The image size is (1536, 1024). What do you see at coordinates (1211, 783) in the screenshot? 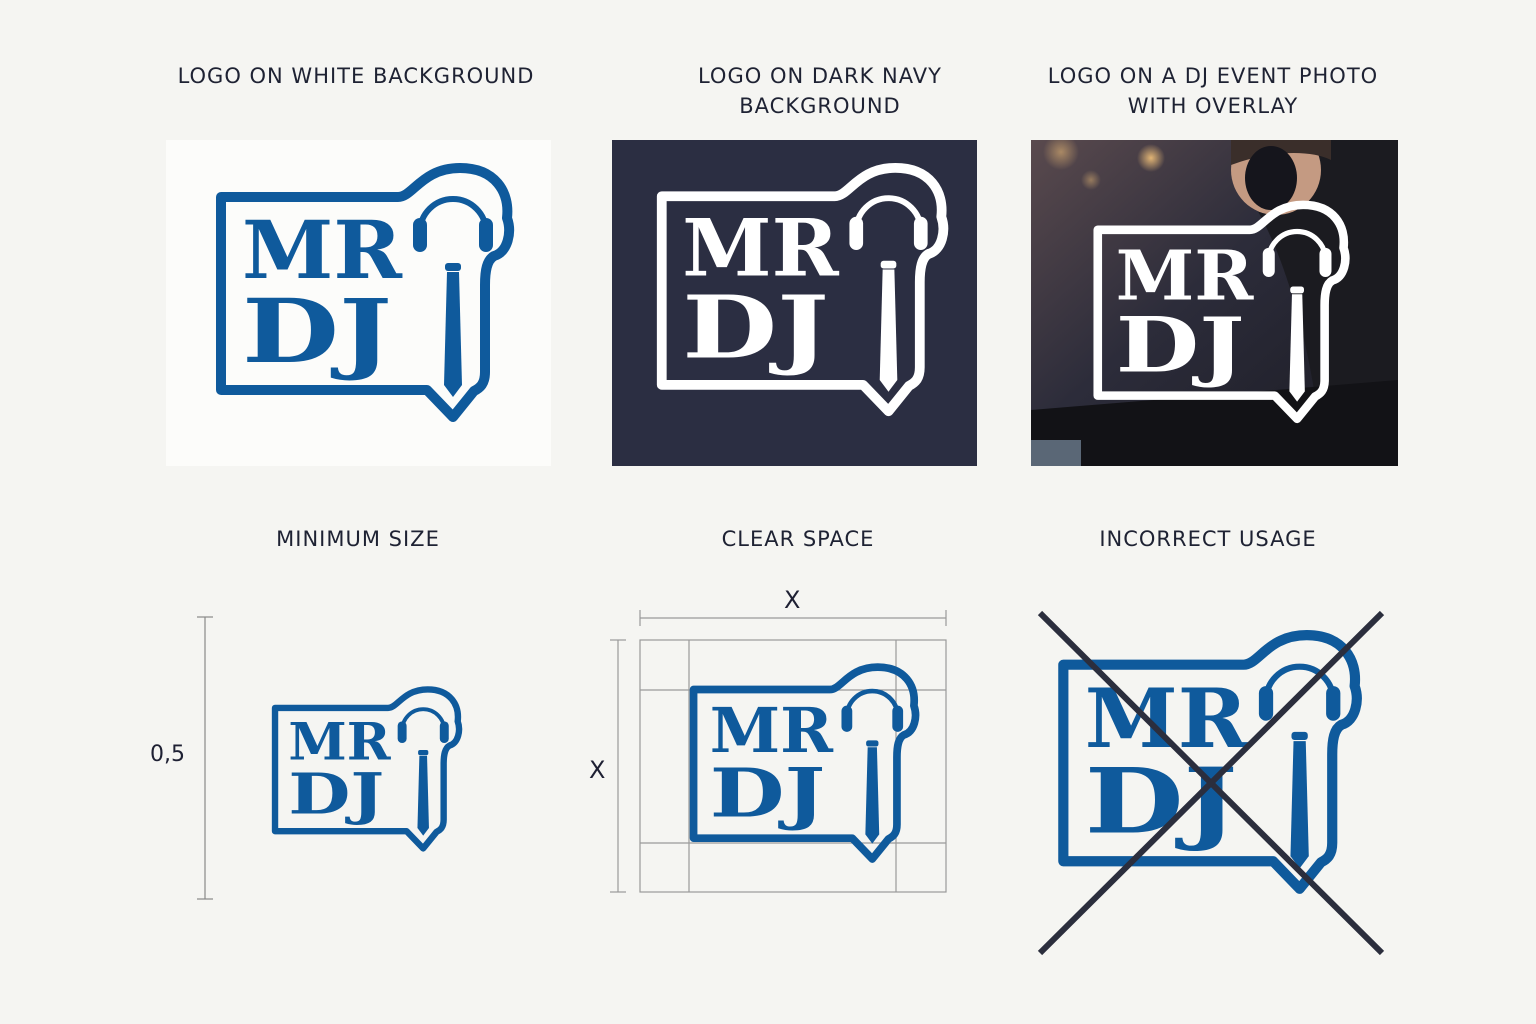
I see `cross-out-icon` at bounding box center [1211, 783].